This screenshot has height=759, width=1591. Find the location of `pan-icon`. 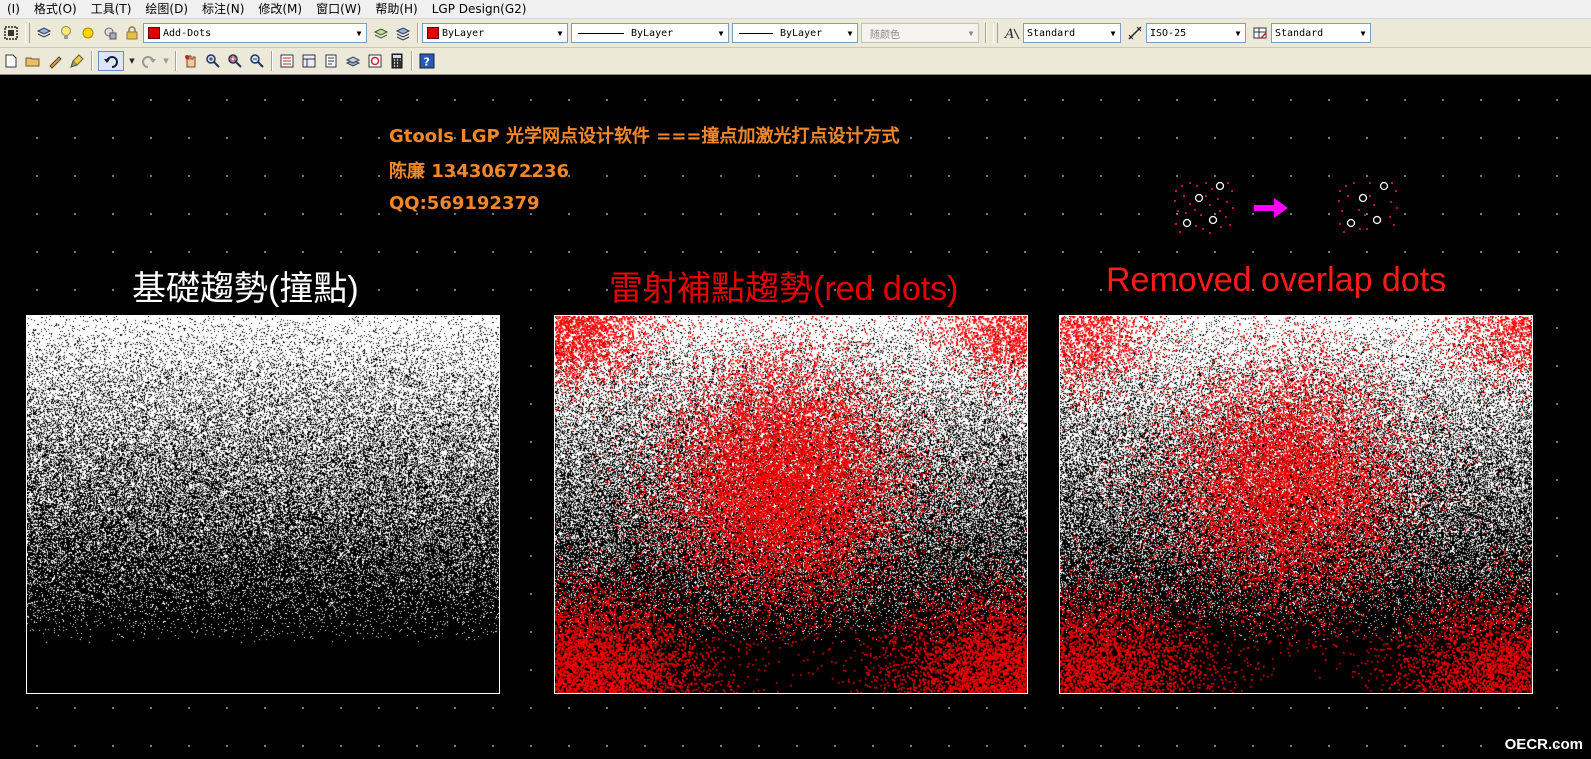

pan-icon is located at coordinates (191, 61).